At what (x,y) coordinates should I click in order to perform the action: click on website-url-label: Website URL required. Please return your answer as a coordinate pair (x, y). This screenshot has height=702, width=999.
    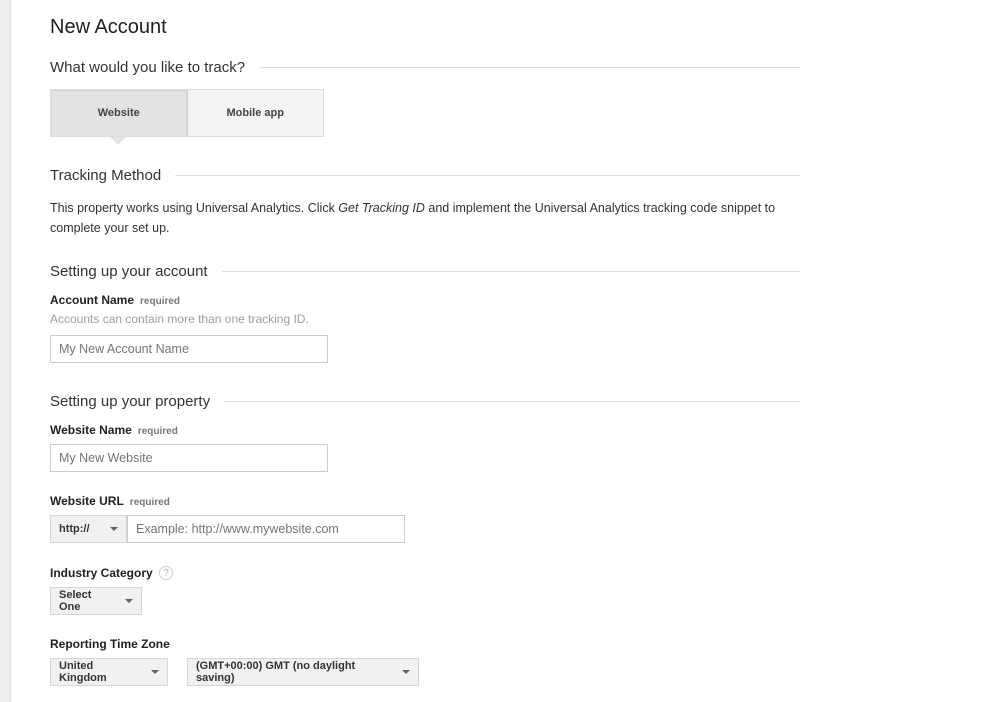
    Looking at the image, I should click on (110, 501).